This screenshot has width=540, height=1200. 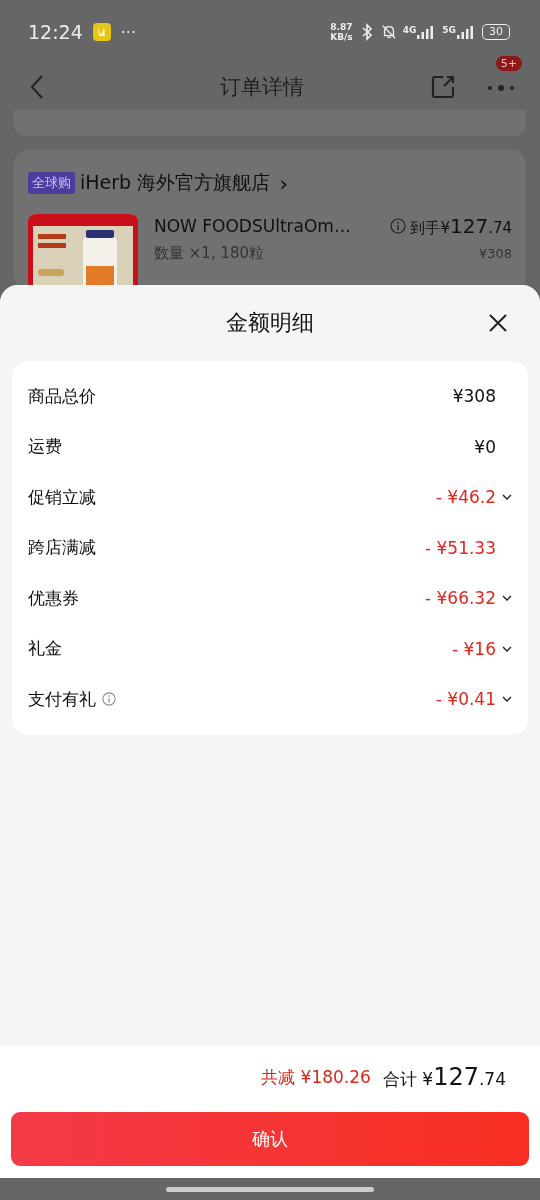 What do you see at coordinates (461, 226) in the screenshot?
I see `final-price: 到手¥127.74` at bounding box center [461, 226].